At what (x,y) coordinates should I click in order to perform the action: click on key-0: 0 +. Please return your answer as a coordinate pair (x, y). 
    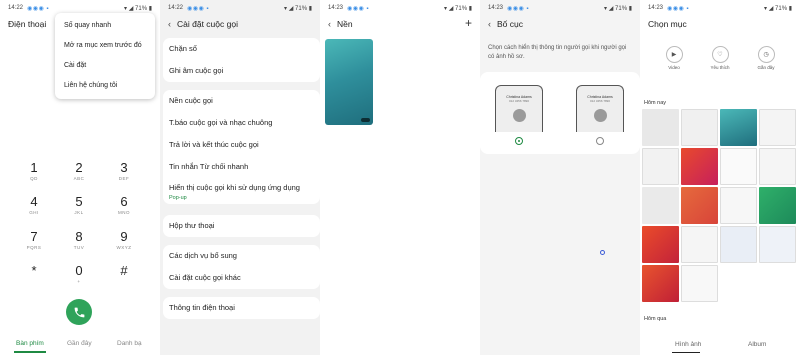
    Looking at the image, I should click on (79, 273).